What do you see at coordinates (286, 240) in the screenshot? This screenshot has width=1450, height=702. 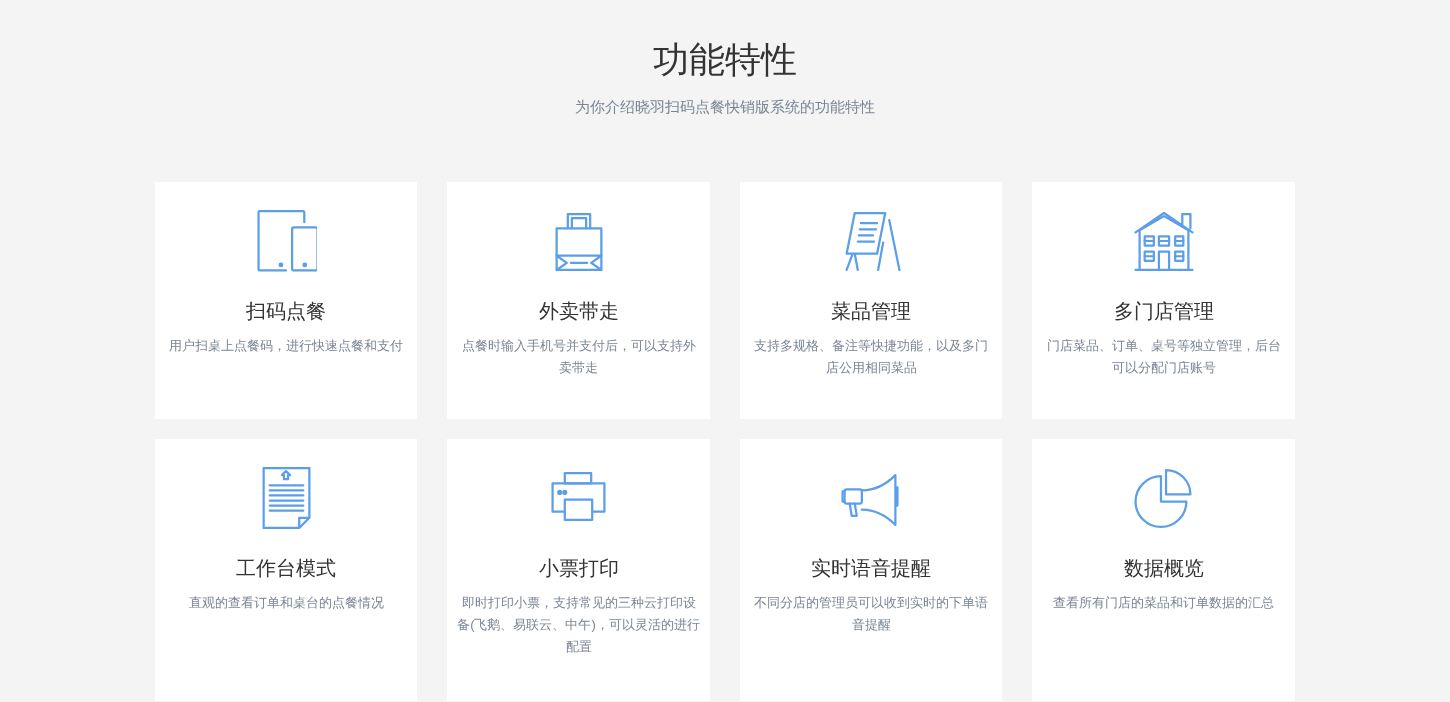 I see `devices-icon` at bounding box center [286, 240].